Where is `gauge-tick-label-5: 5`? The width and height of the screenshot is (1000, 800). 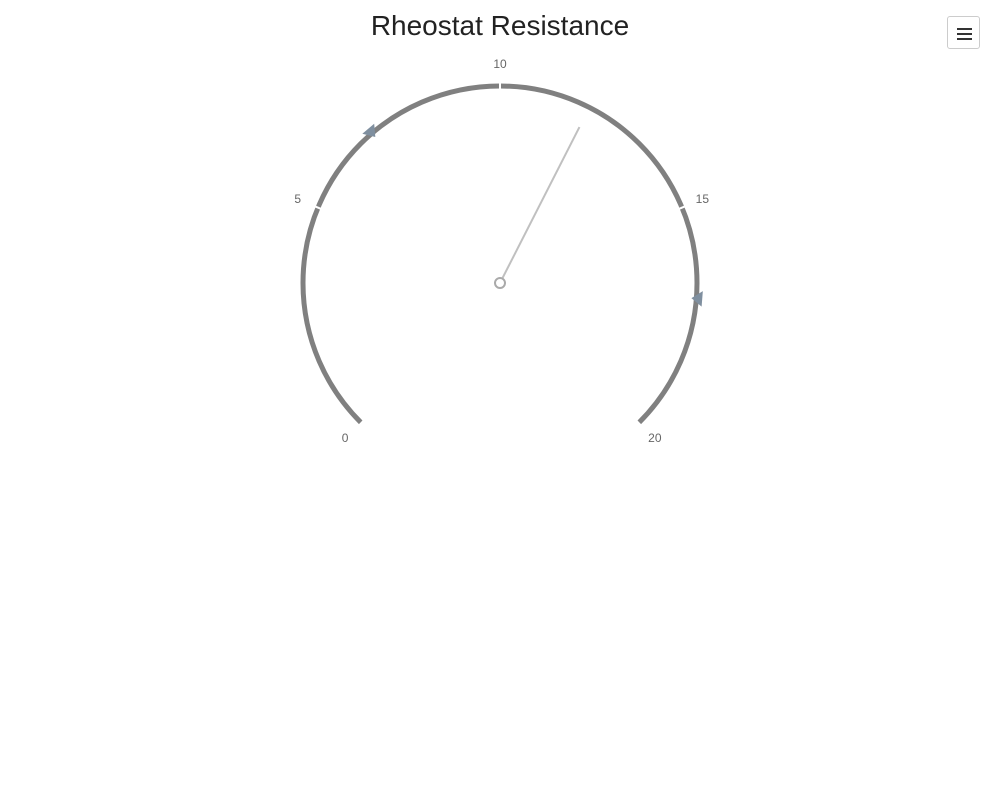
gauge-tick-label-5: 5 is located at coordinates (297, 199).